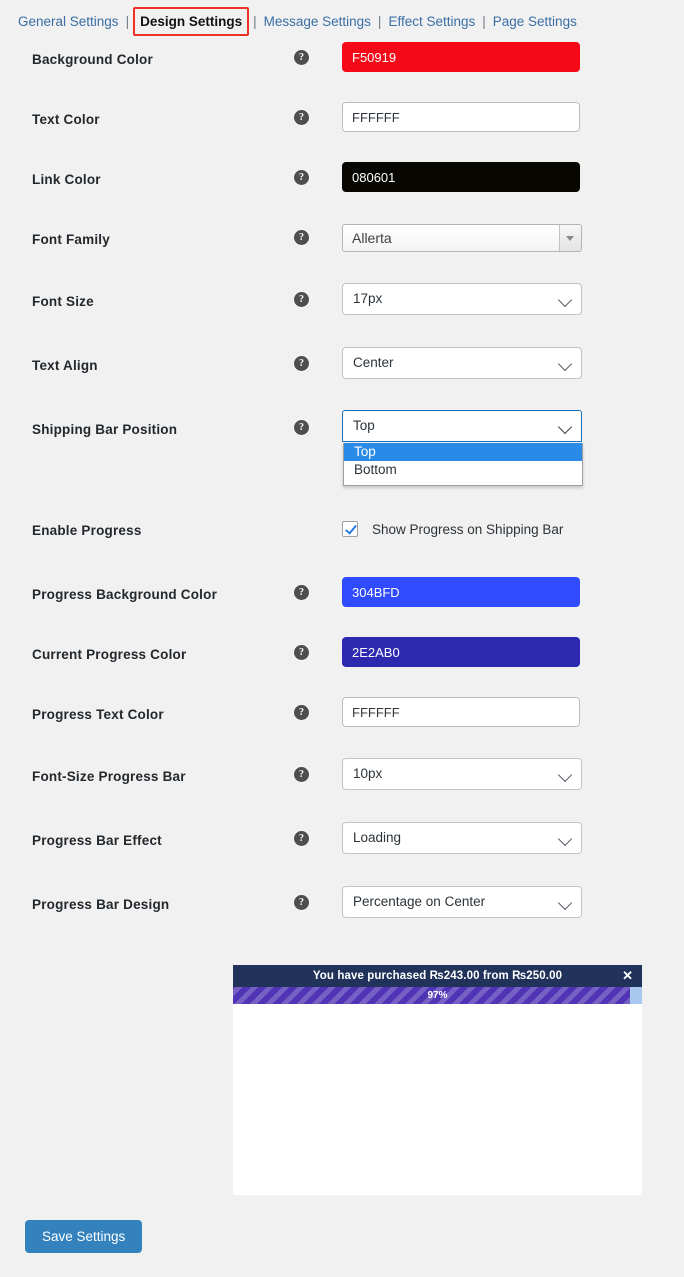 The image size is (684, 1277). I want to click on field-current-progress-color, so click(461, 652).